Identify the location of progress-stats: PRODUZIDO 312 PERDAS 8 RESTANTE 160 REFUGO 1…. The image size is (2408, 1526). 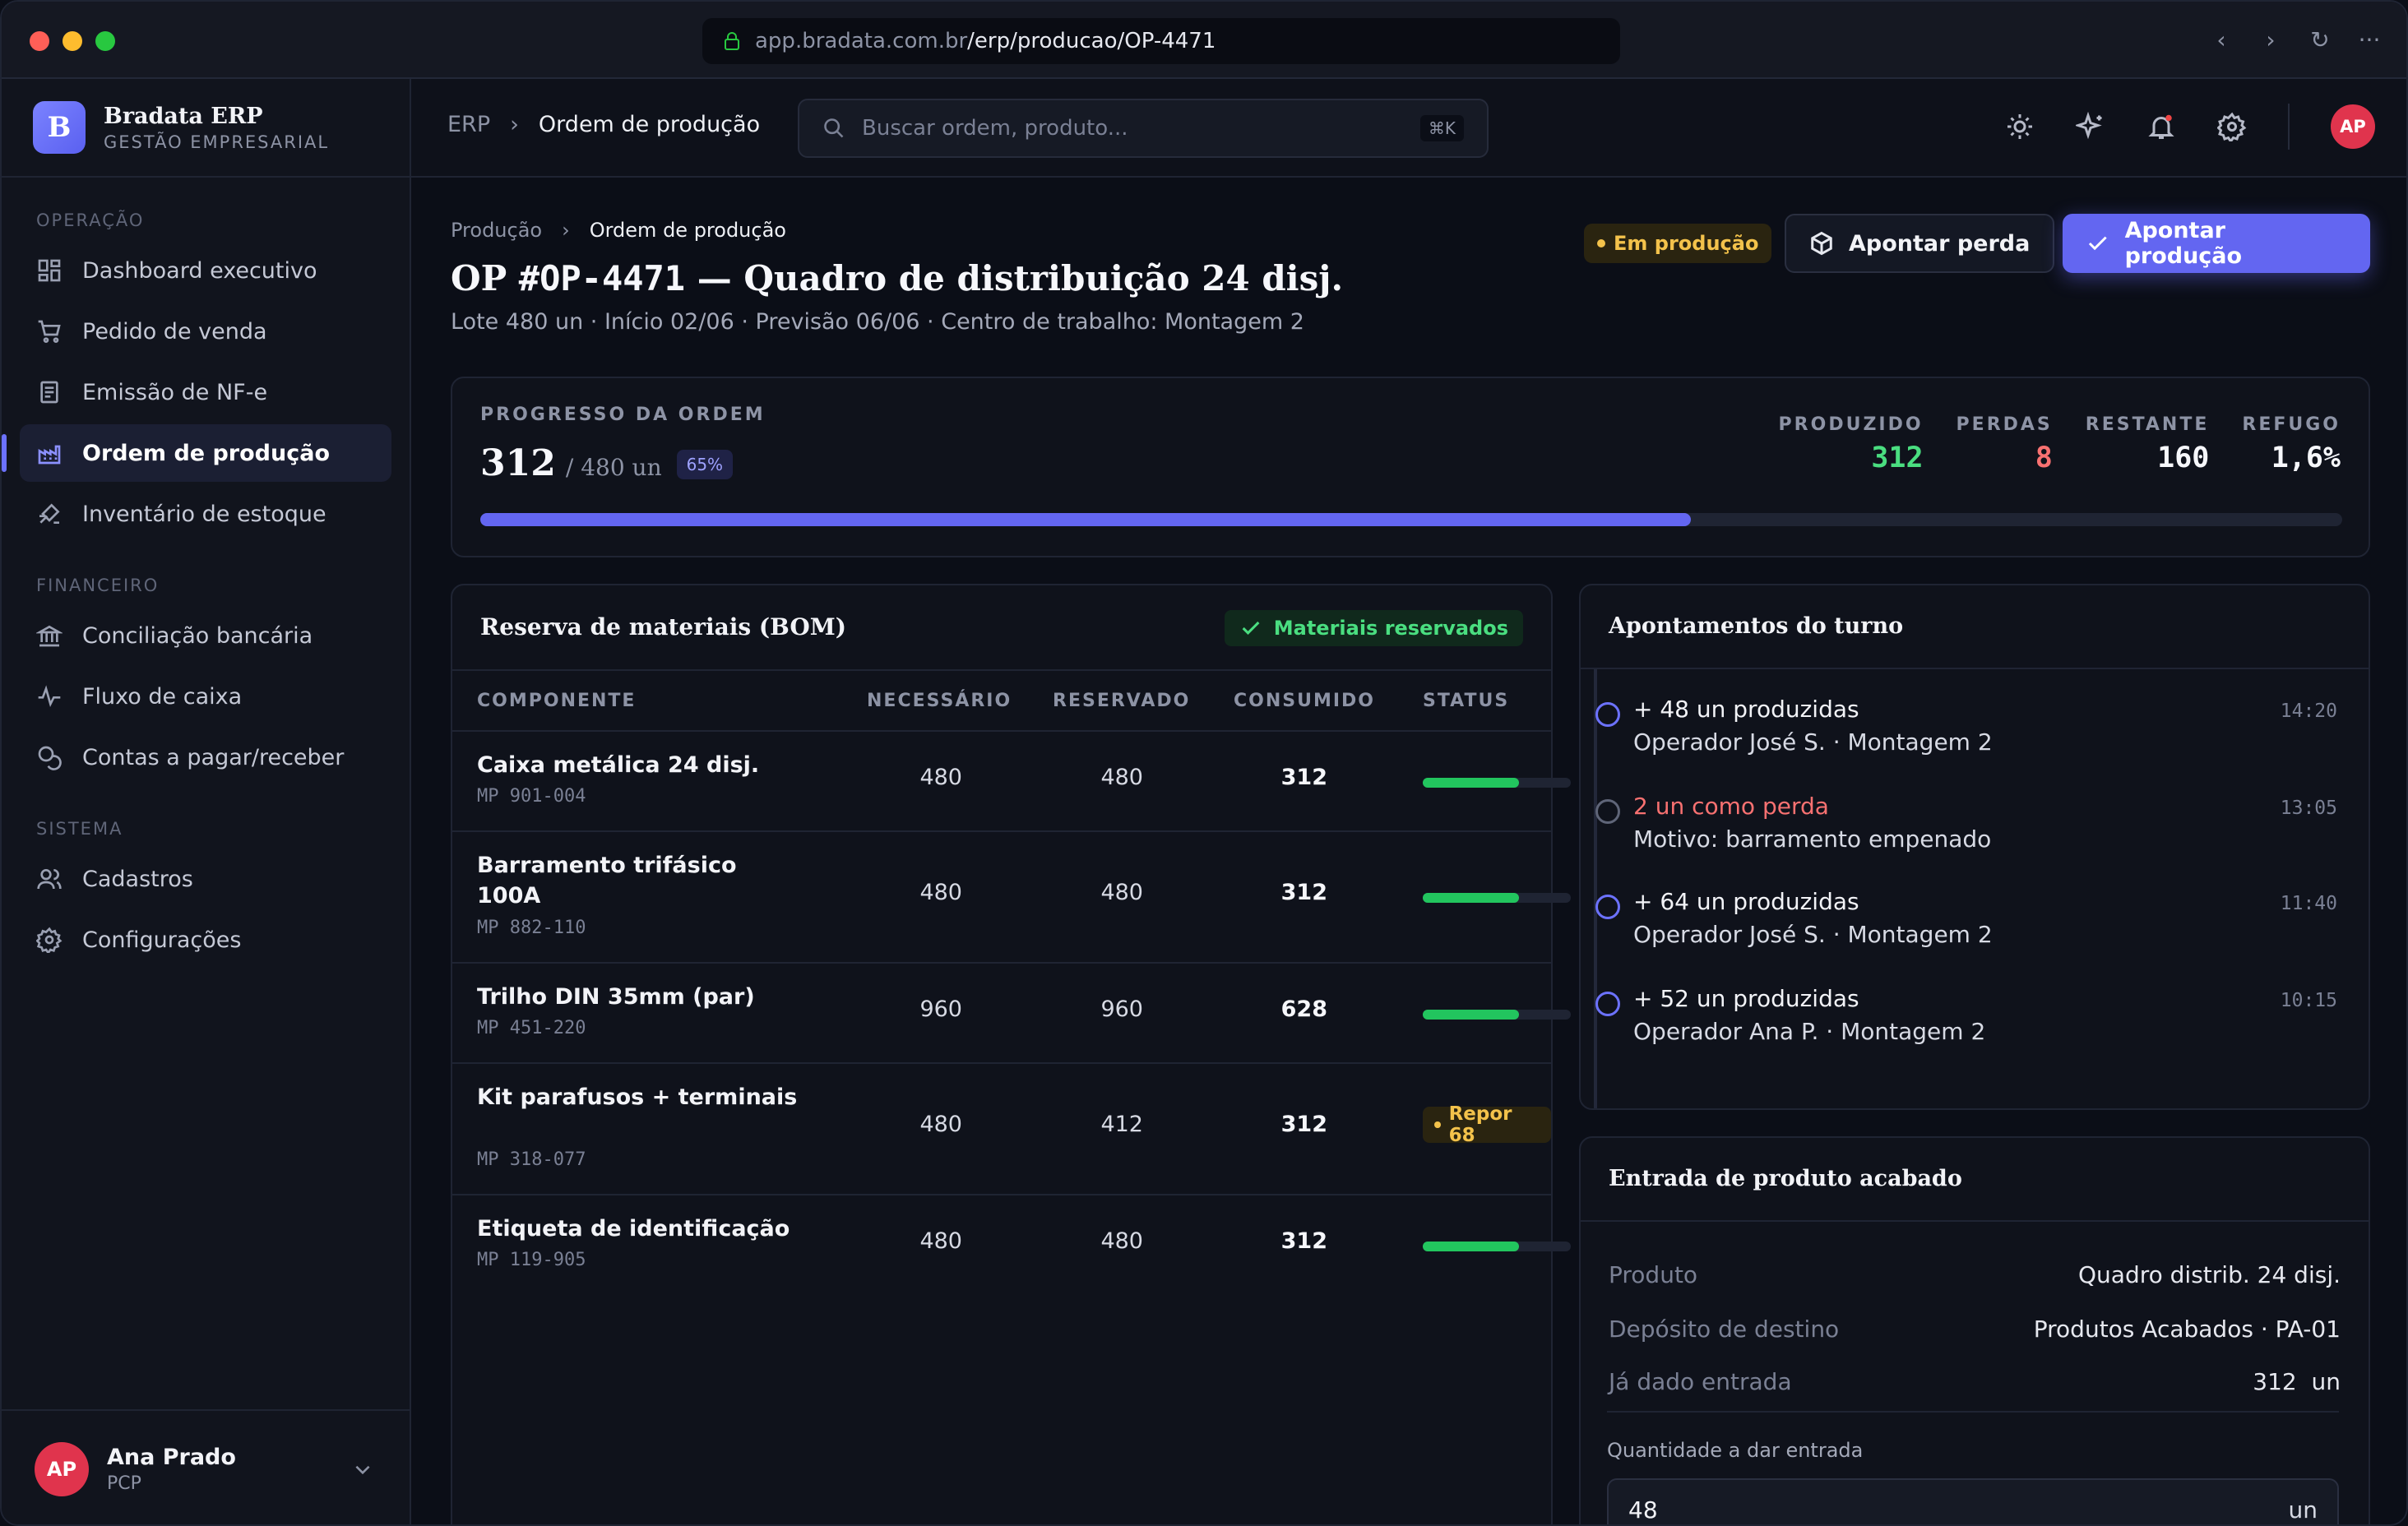
(2060, 444).